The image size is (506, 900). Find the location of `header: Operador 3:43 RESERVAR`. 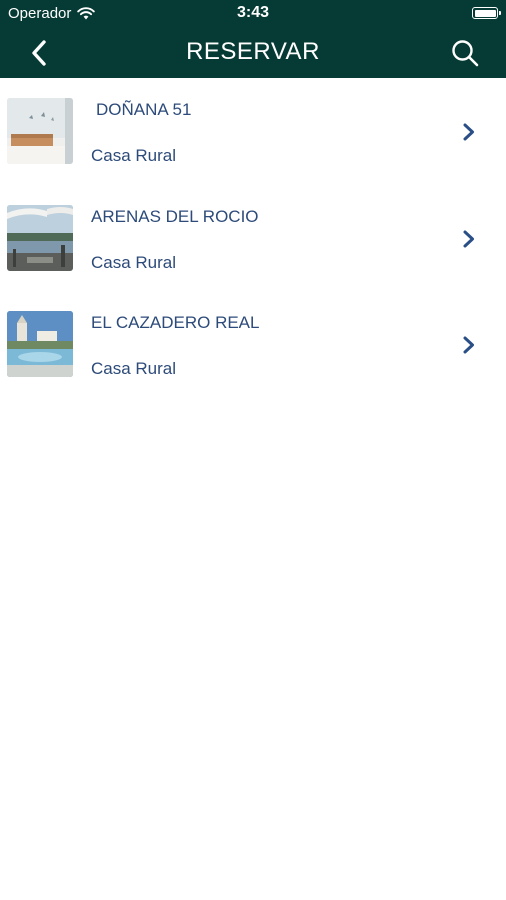

header: Operador 3:43 RESERVAR is located at coordinates (253, 39).